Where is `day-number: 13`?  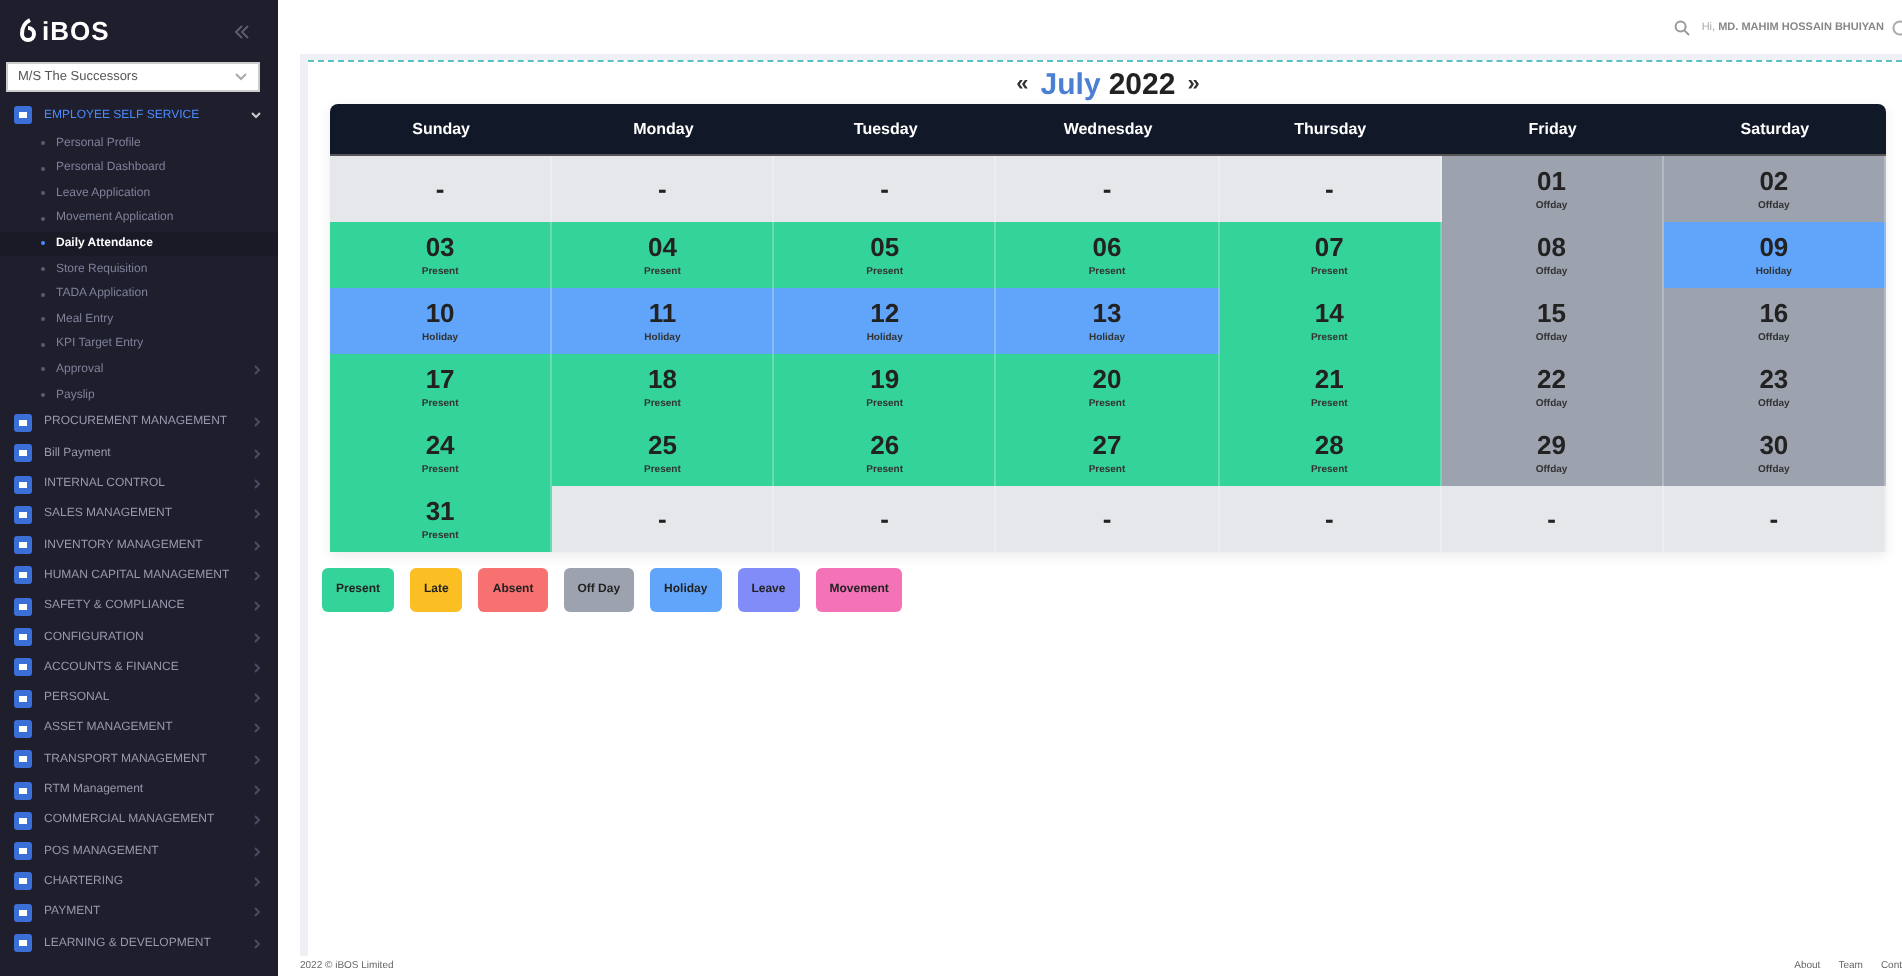 day-number: 13 is located at coordinates (1107, 313).